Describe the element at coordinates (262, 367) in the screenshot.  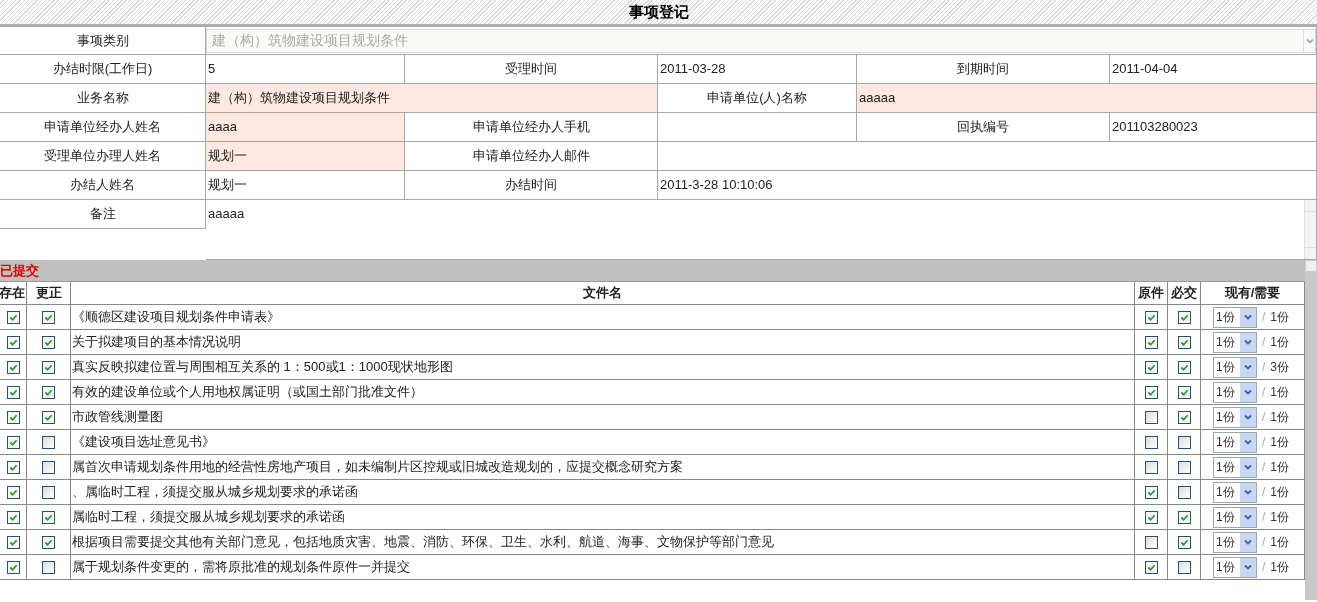
I see `file-name: 真实反映拟建位置与周围相互关系的 1：500或1：1000现状地形图` at that location.